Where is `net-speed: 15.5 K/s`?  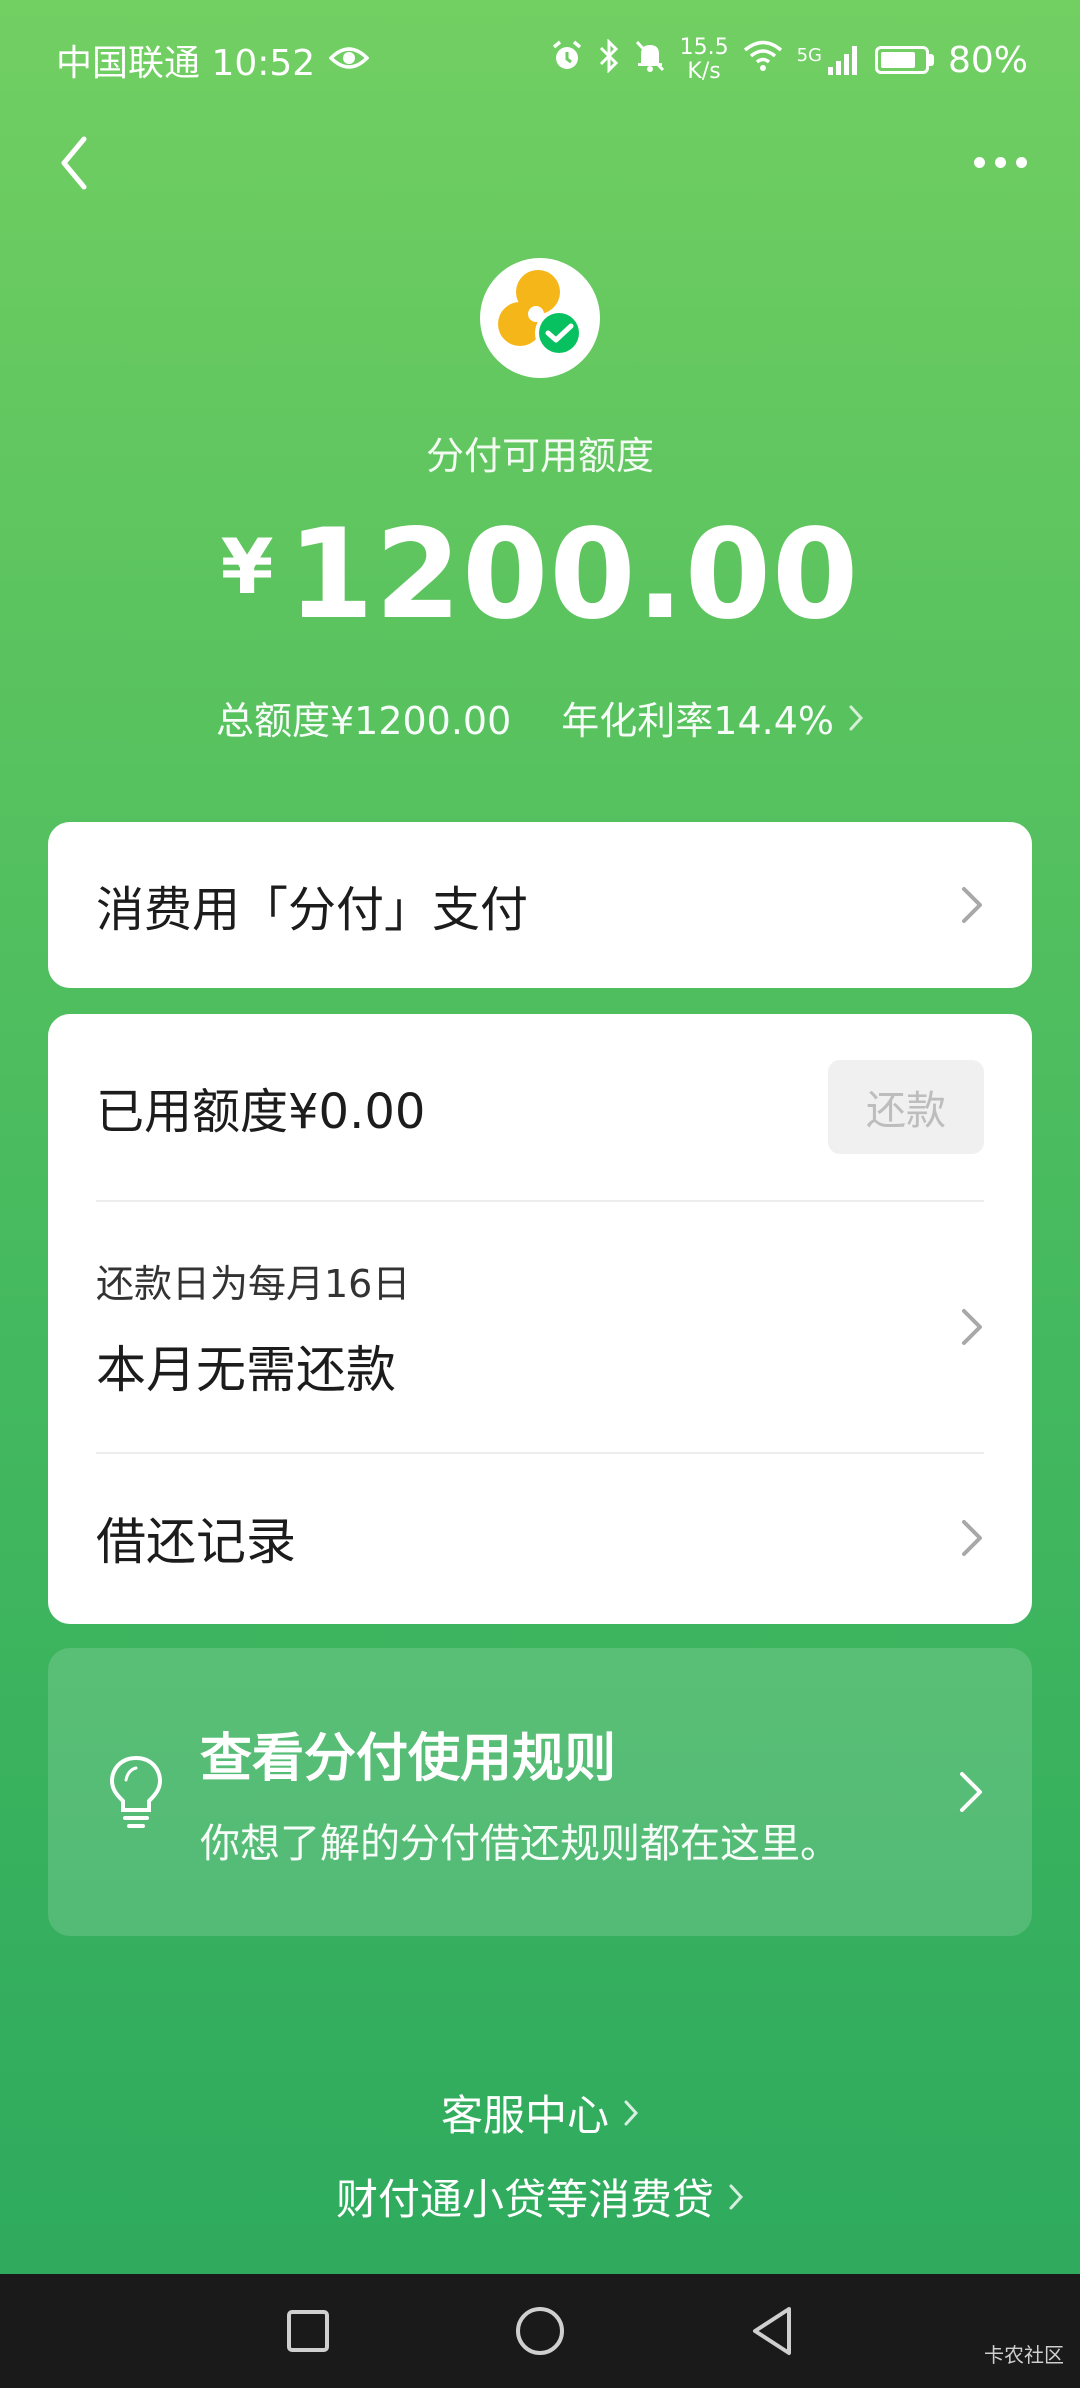
net-speed: 15.5 K/s is located at coordinates (704, 60).